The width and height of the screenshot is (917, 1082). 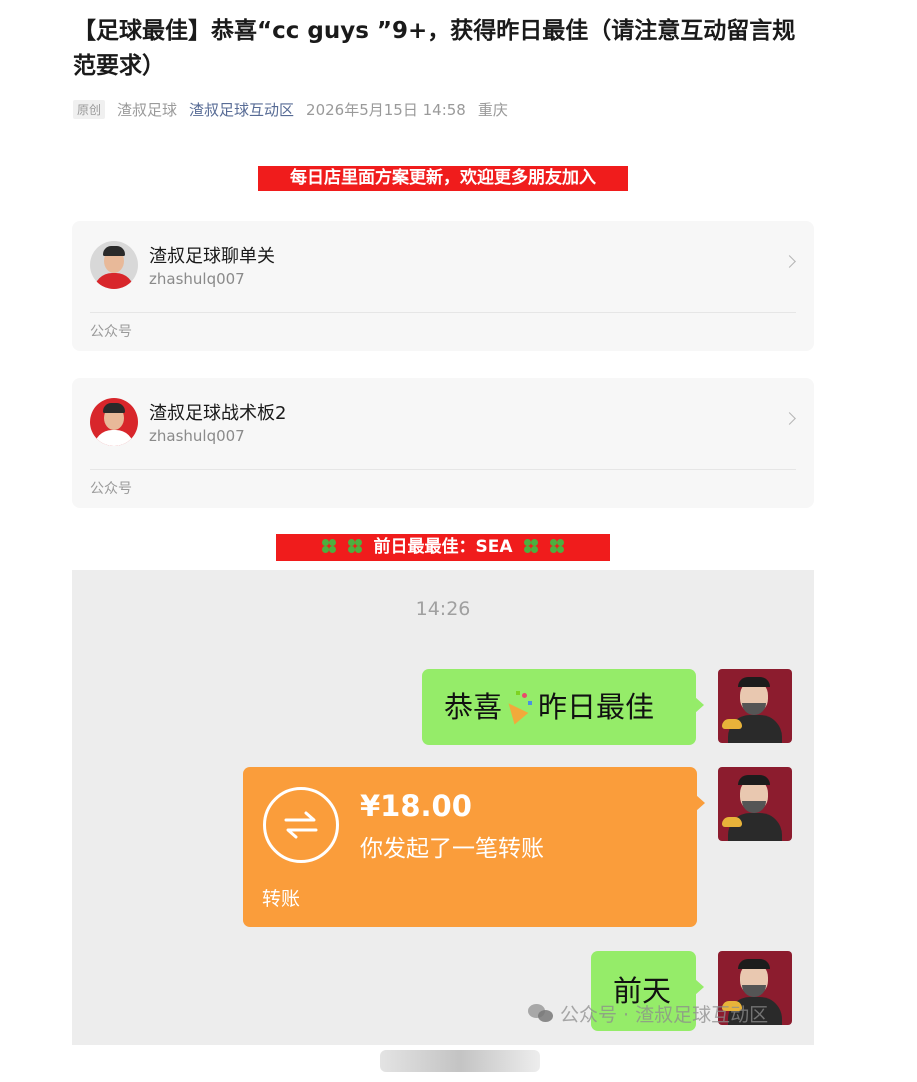 What do you see at coordinates (596, 707) in the screenshot?
I see `message-text: 昨日最佳` at bounding box center [596, 707].